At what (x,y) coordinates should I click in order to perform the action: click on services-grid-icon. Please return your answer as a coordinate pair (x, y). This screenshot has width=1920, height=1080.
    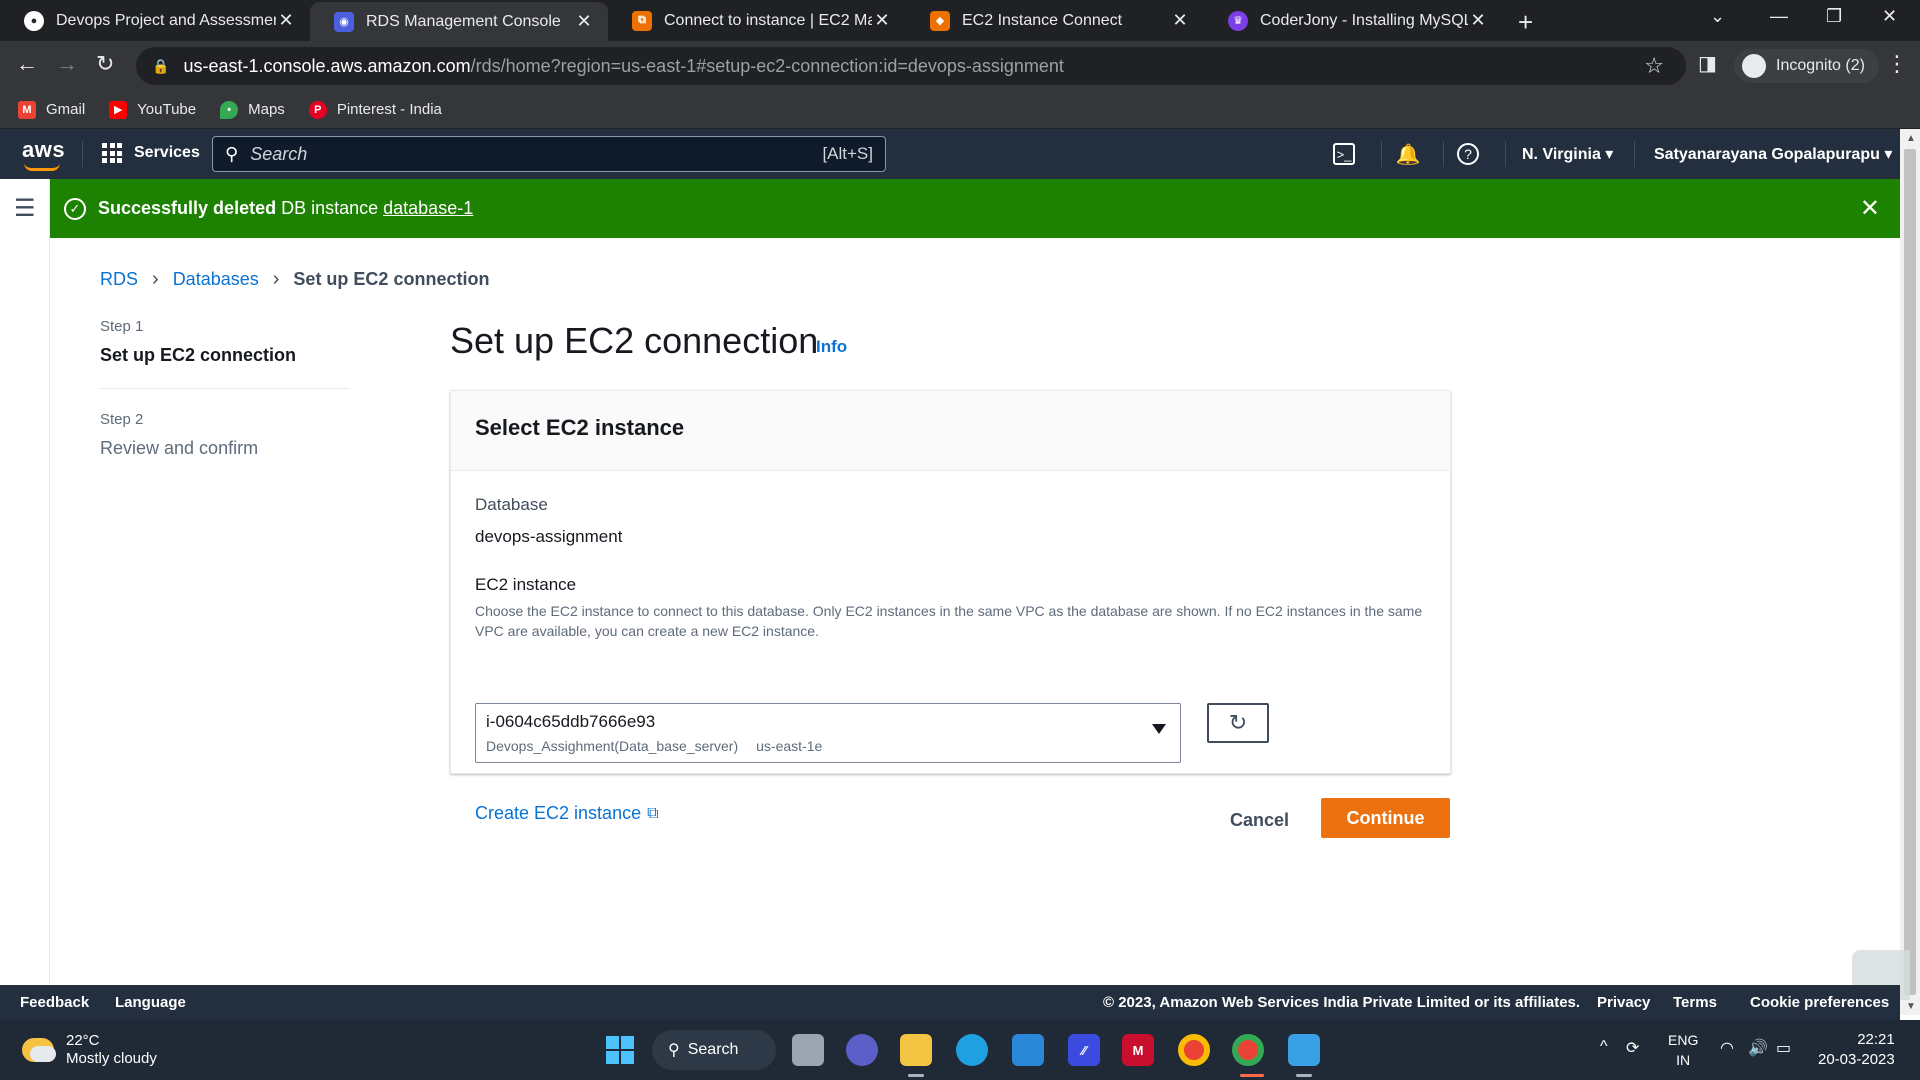
    Looking at the image, I should click on (112, 153).